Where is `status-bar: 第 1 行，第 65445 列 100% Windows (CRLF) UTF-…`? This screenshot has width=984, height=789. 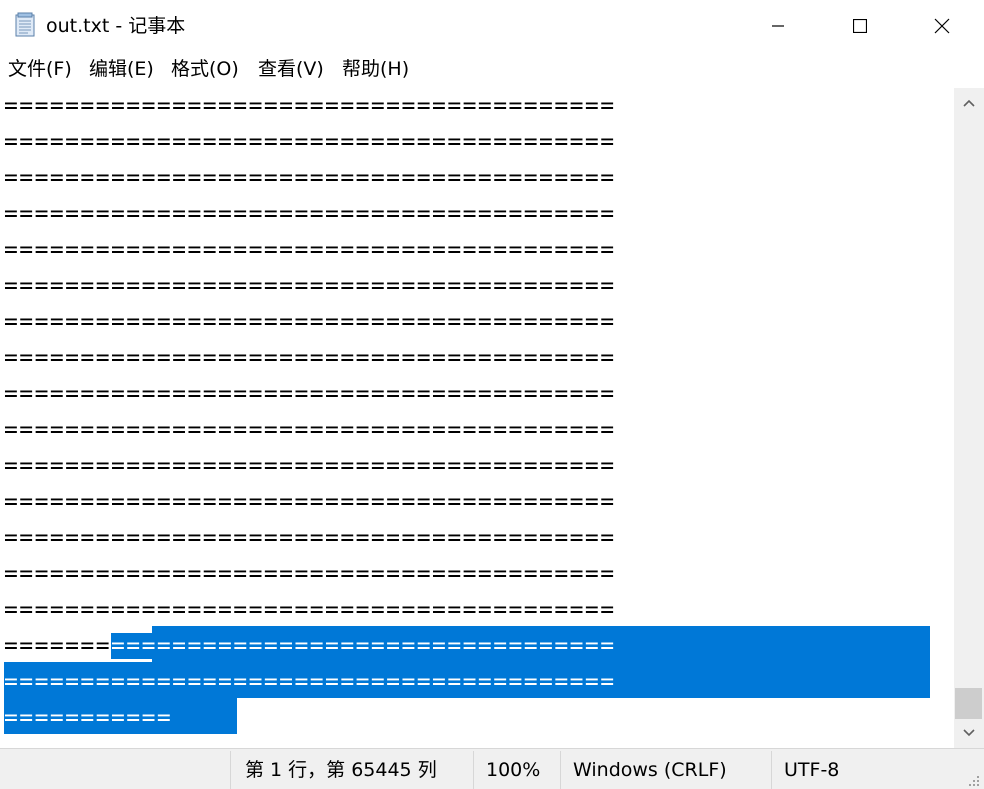 status-bar: 第 1 行，第 65445 列 100% Windows (CRLF) UTF-… is located at coordinates (492, 768).